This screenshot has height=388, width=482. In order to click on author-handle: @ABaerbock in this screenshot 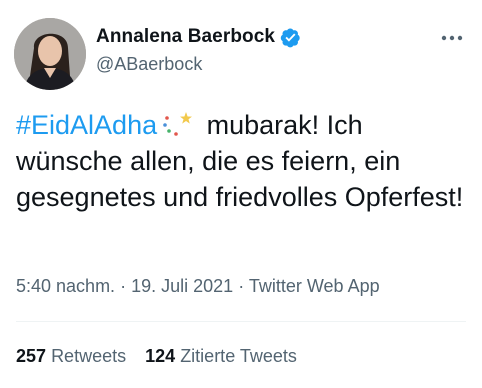, I will do `click(149, 64)`.